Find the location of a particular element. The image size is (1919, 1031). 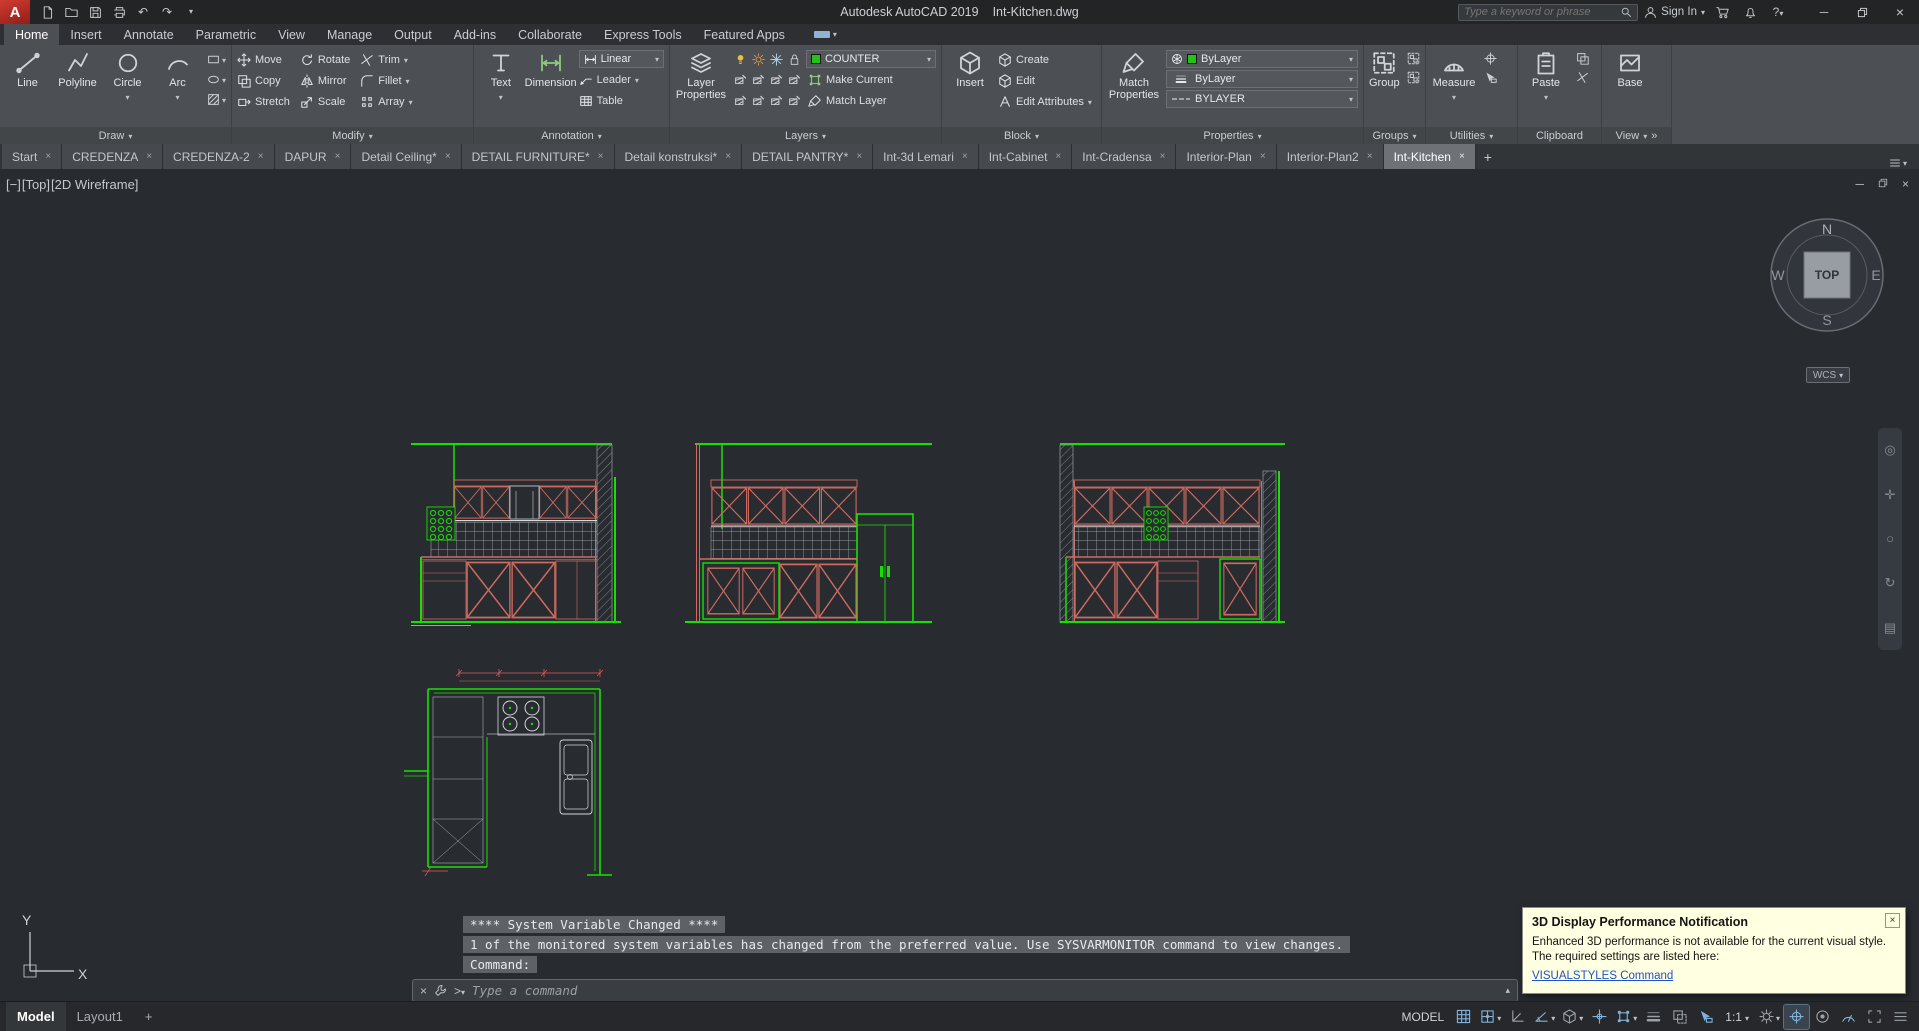

ellipse-tool-icon is located at coordinates (213, 79).